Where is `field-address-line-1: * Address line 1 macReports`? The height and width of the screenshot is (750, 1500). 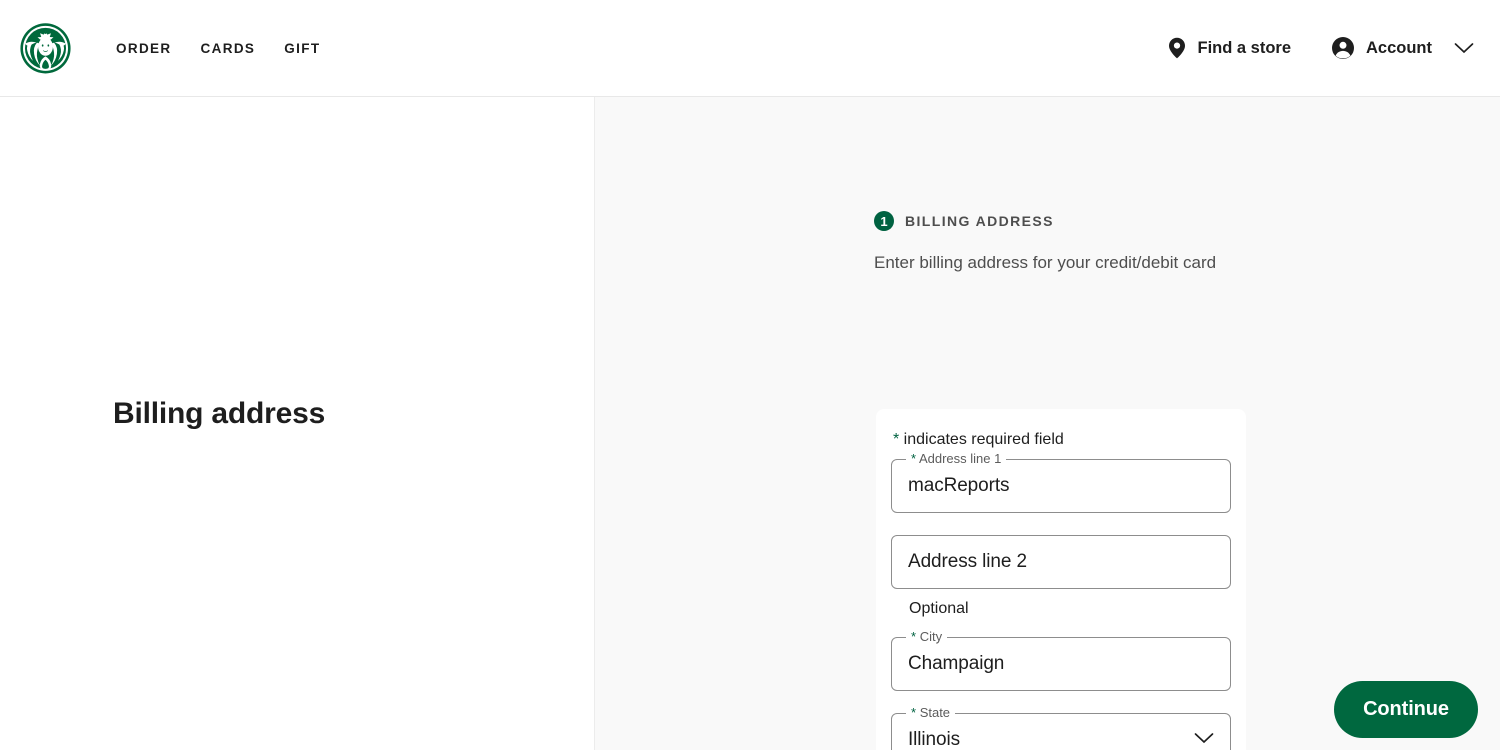 field-address-line-1: * Address line 1 macReports is located at coordinates (1061, 482).